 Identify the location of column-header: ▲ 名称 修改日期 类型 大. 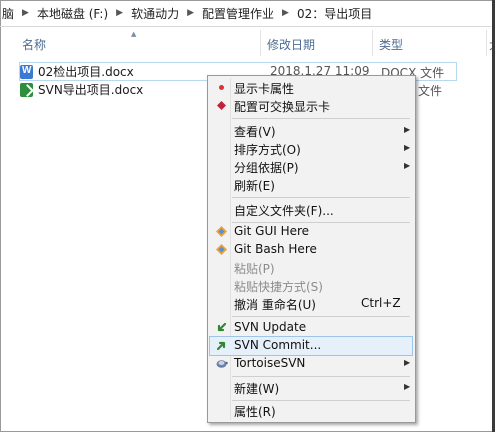
(247, 43).